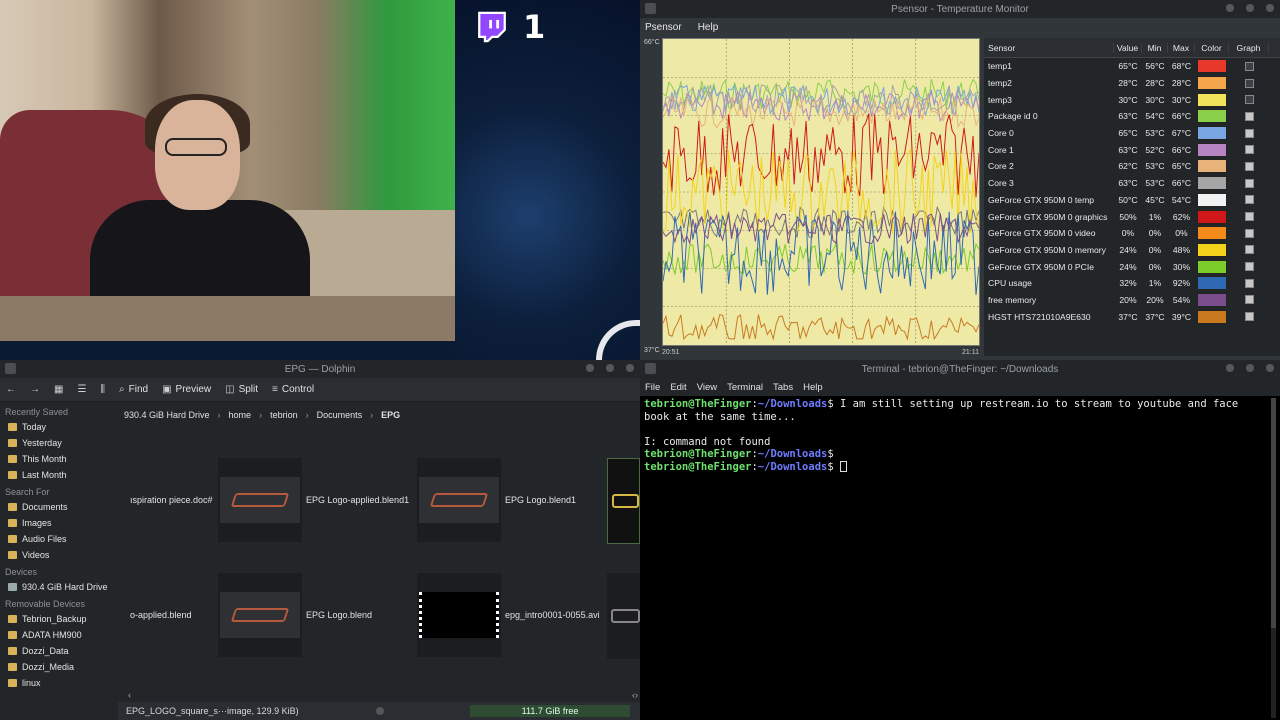 The height and width of the screenshot is (720, 1280). Describe the element at coordinates (1132, 216) in the screenshot. I see `sensor-row: GeForce GTX 950M 0 graphics 50% 1% 62%` at that location.